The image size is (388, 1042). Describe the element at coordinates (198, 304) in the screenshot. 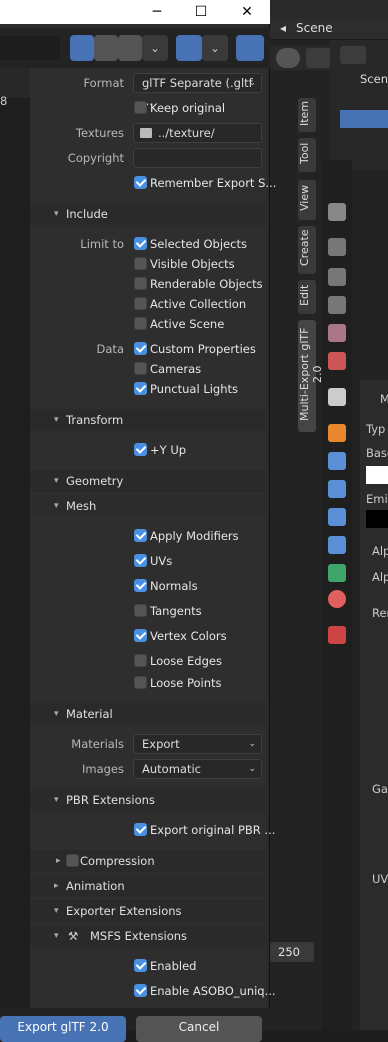

I see `active-collection-label: Active Collection` at that location.